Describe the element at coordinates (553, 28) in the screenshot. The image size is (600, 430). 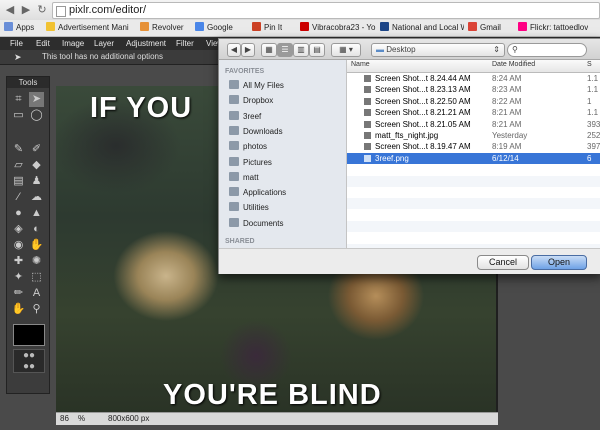
I see `bookmark-item: Flickr: tattoedlov` at that location.